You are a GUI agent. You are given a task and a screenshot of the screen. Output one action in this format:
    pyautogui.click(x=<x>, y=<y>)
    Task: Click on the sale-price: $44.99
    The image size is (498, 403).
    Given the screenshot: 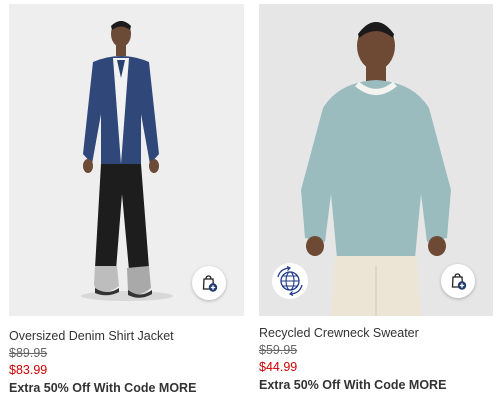 What is the action you would take?
    pyautogui.click(x=278, y=367)
    